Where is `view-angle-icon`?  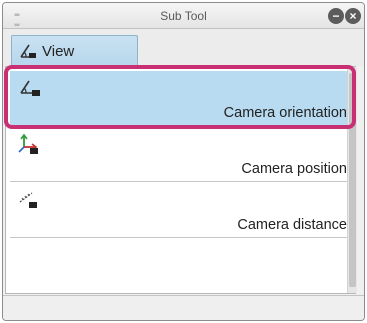 view-angle-icon is located at coordinates (28, 51).